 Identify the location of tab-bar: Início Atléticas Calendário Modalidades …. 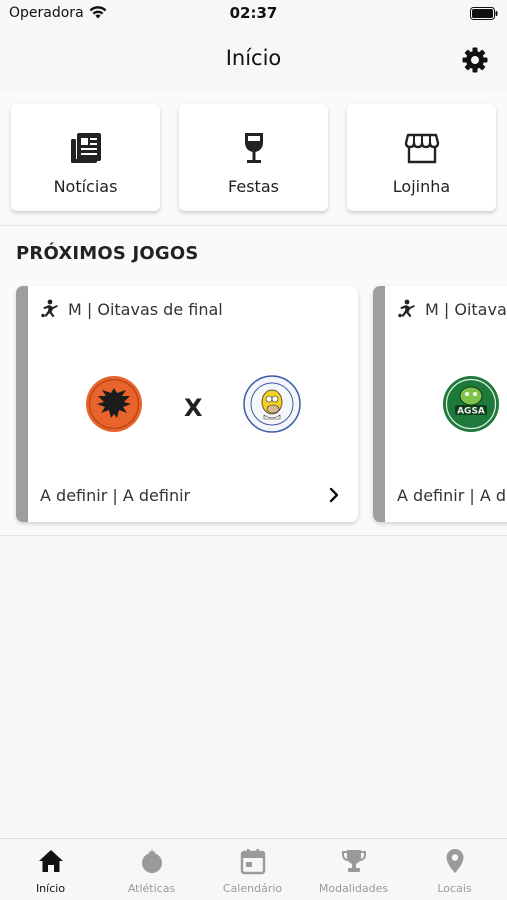
(253, 869).